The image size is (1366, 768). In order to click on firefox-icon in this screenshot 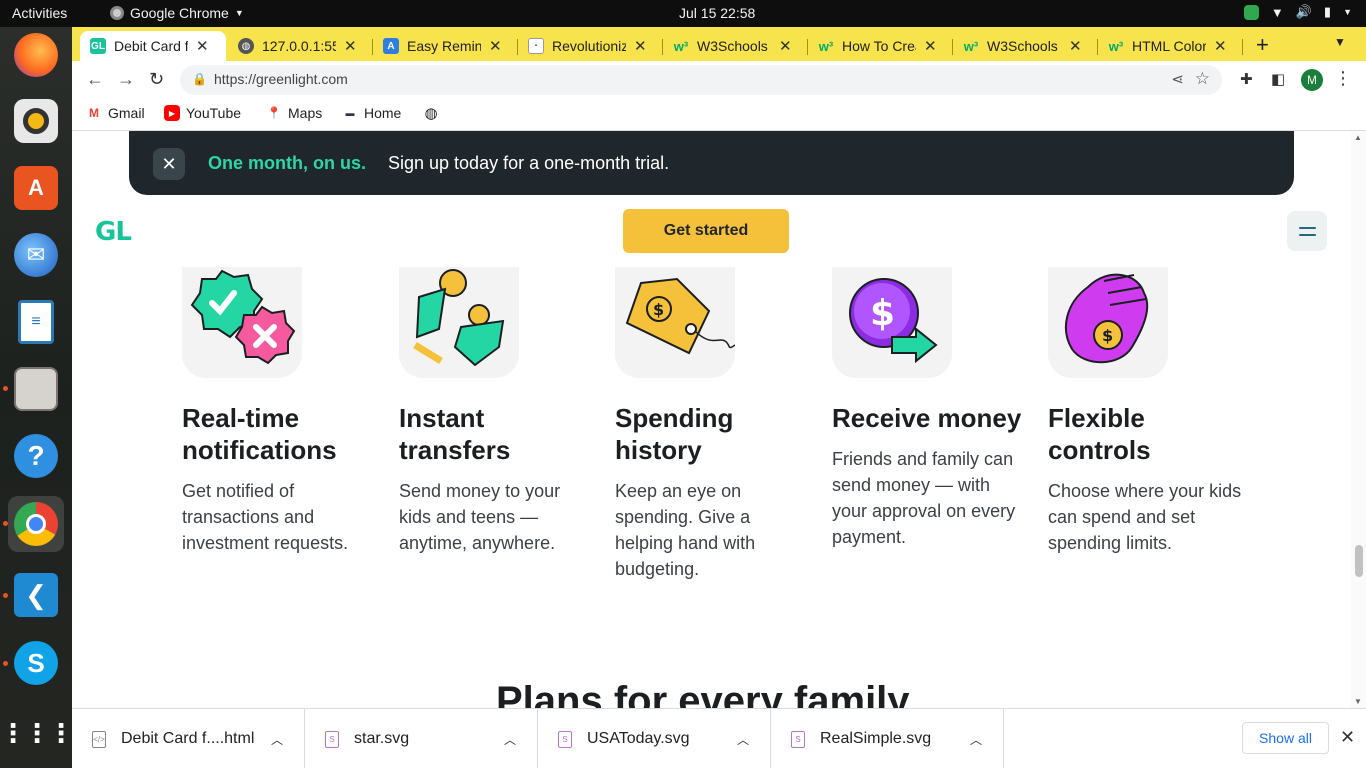, I will do `click(36, 55)`.